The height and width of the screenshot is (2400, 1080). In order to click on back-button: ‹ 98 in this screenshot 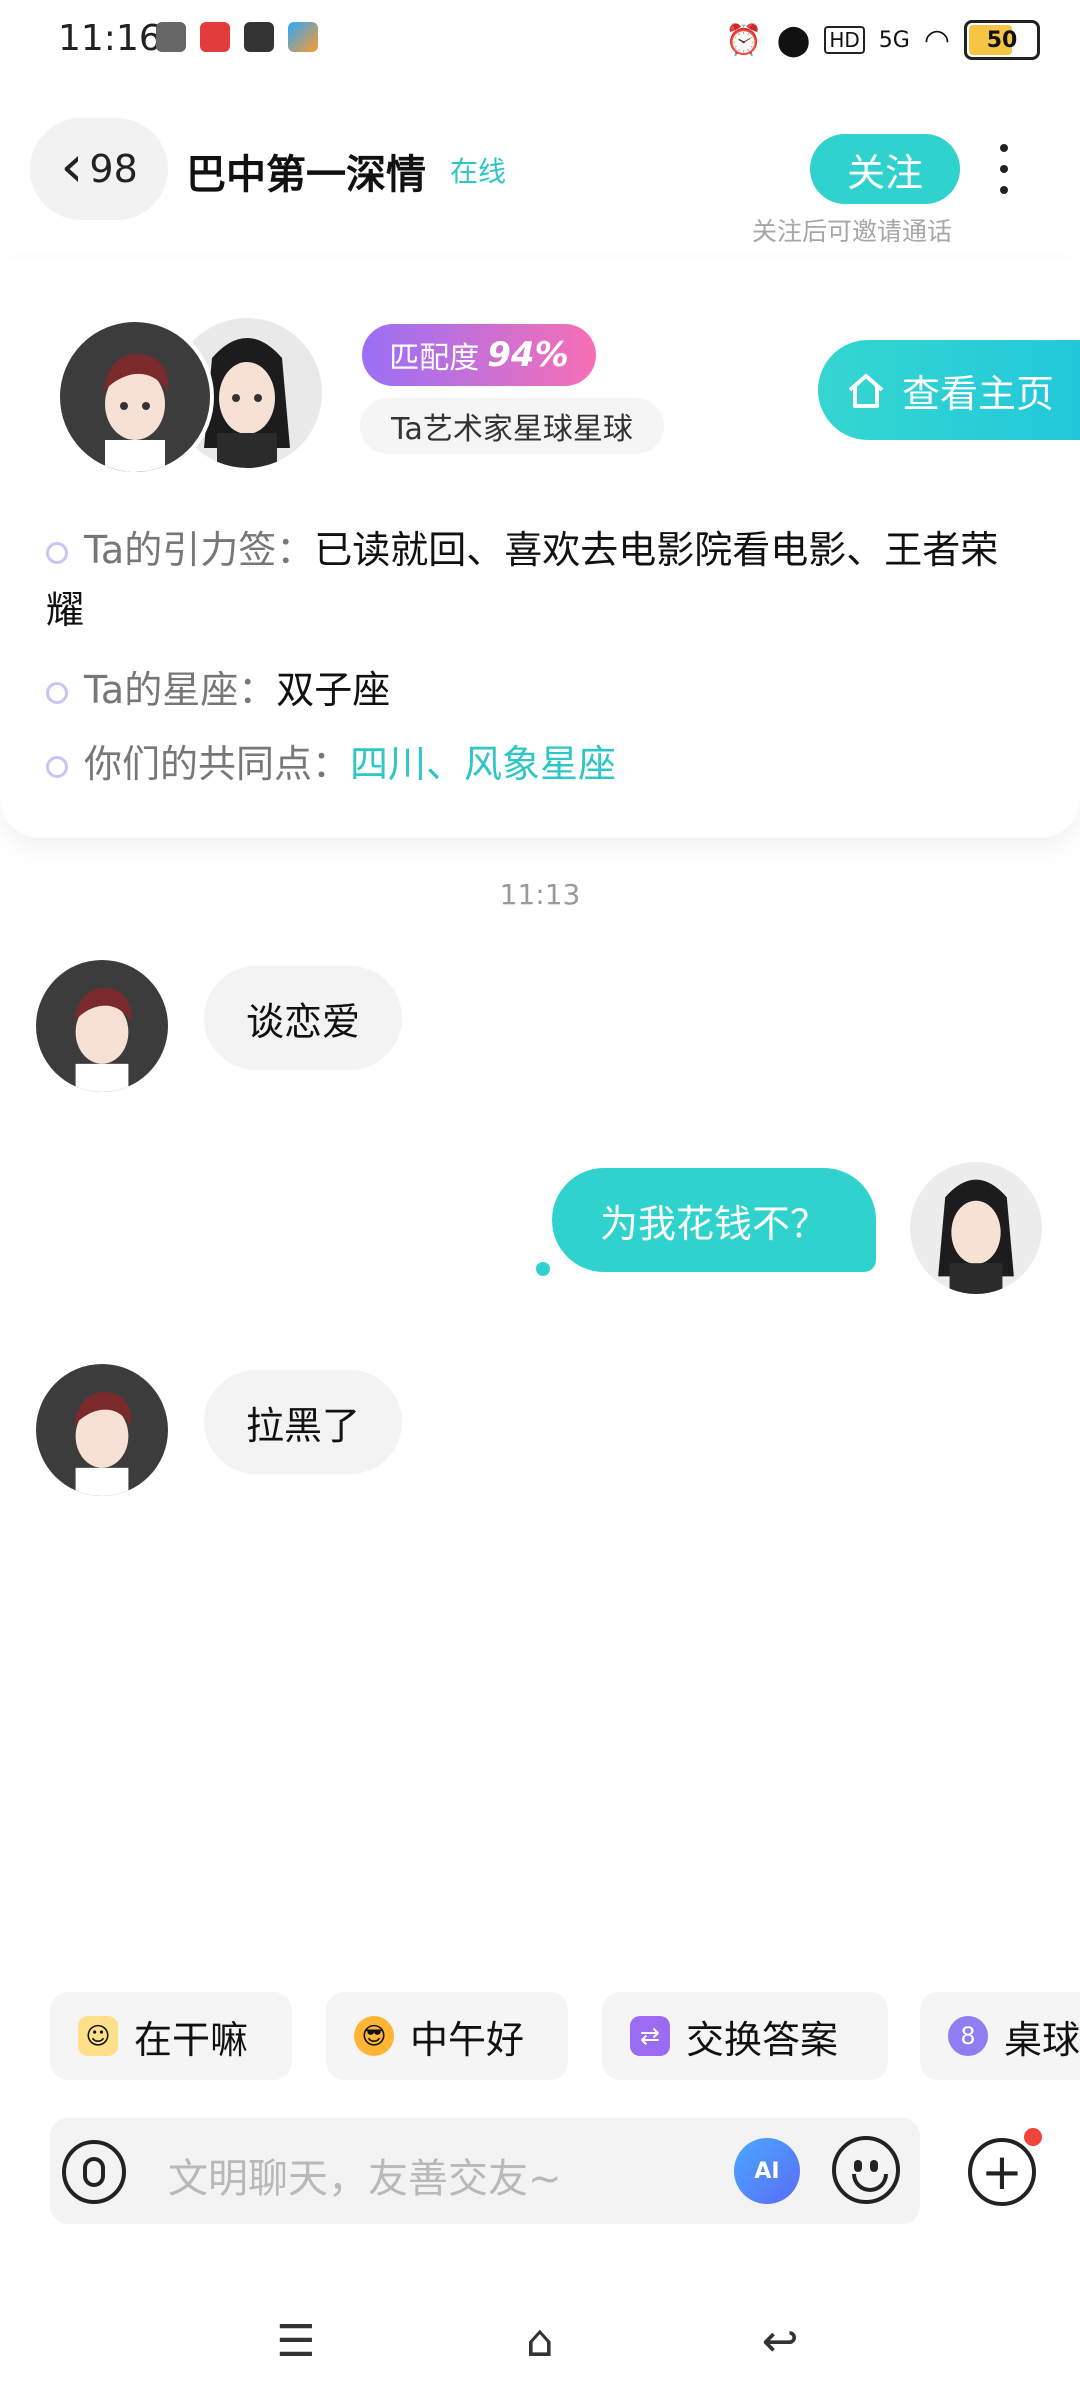, I will do `click(99, 169)`.